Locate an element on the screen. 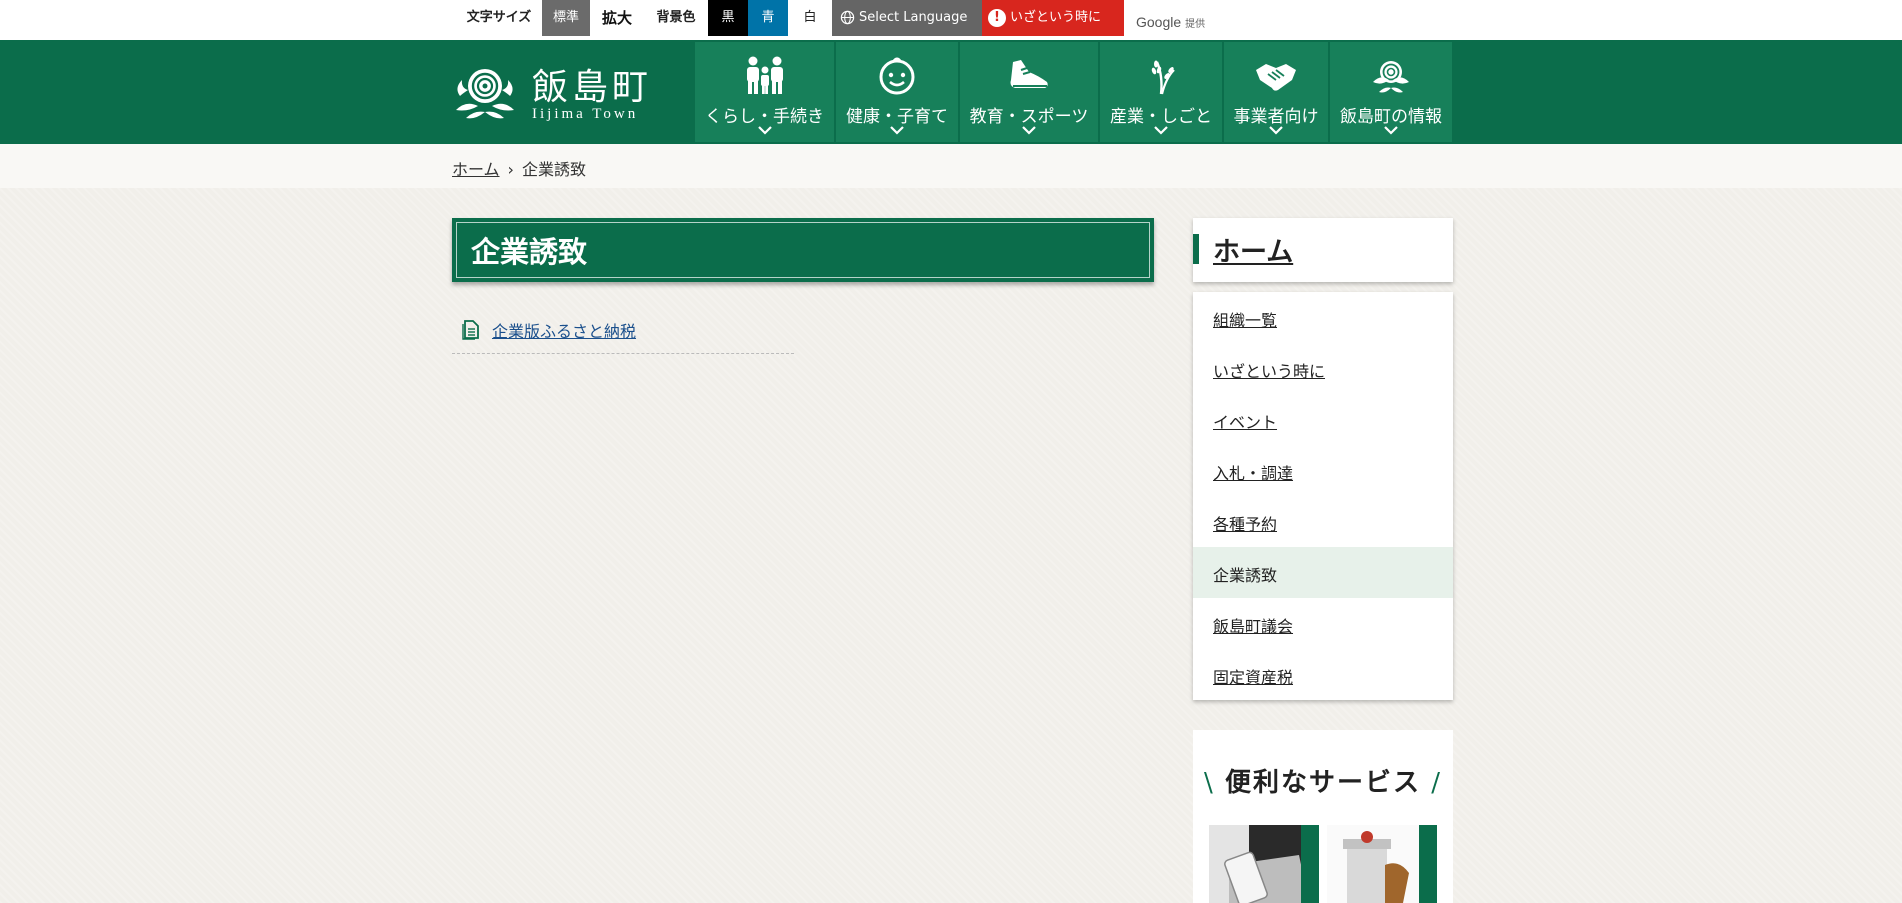 This screenshot has width=1902, height=903. page-title-box: 企業誘致 is located at coordinates (803, 250).